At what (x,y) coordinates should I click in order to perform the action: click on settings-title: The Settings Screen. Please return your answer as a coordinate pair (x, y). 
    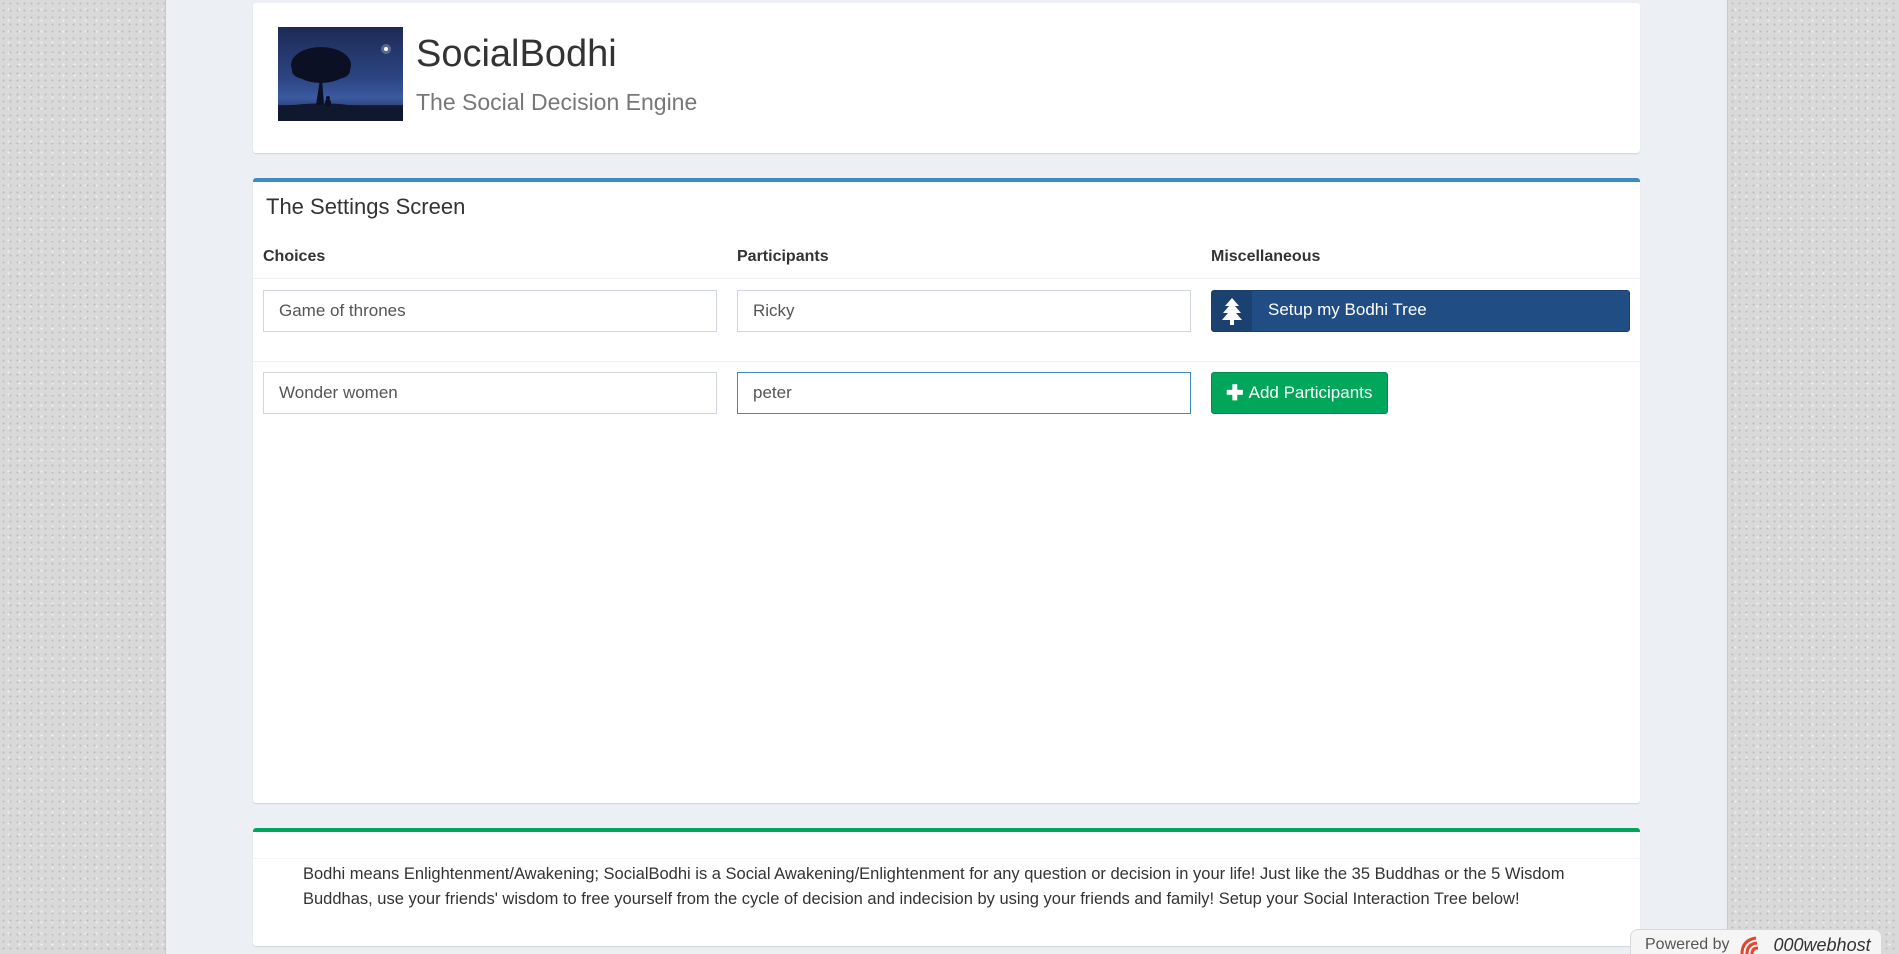
    Looking at the image, I should click on (366, 206).